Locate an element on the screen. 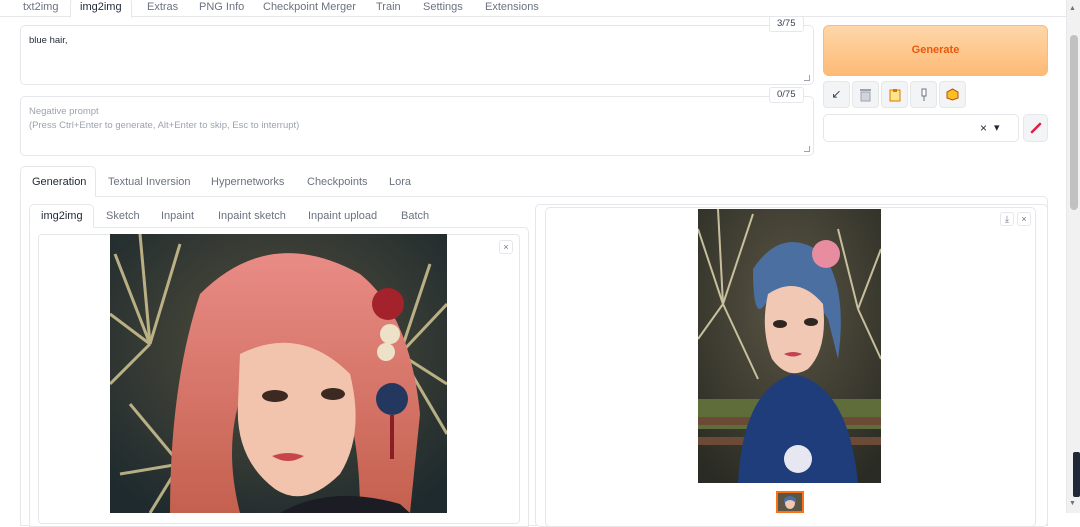  negative-prompt-placeholder-line1: Negative prompt is located at coordinates (64, 111).